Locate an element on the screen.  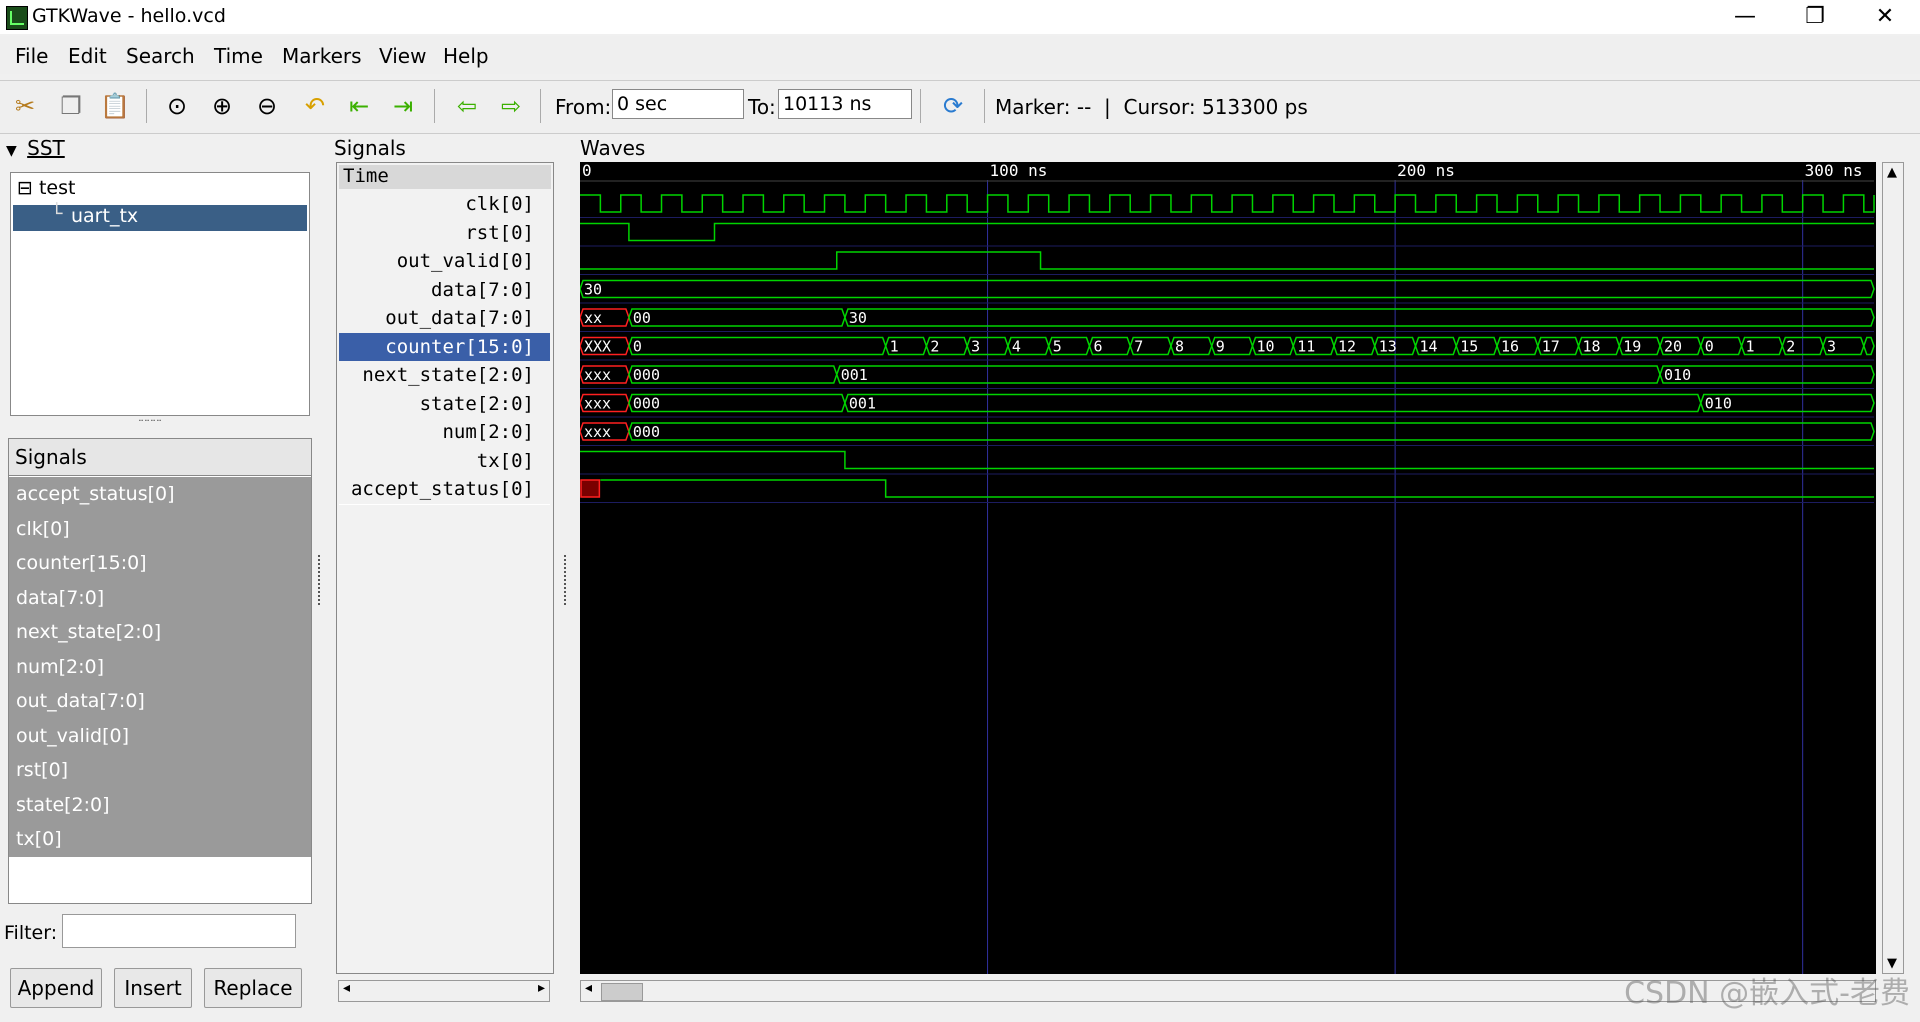
signal-list-item: state[2:0] is located at coordinates (160, 805).